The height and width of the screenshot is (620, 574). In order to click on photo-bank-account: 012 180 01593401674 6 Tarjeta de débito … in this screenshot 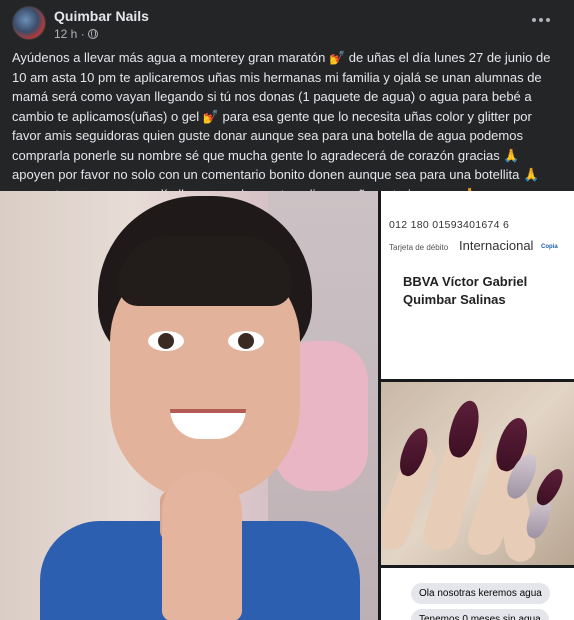, I will do `click(477, 285)`.